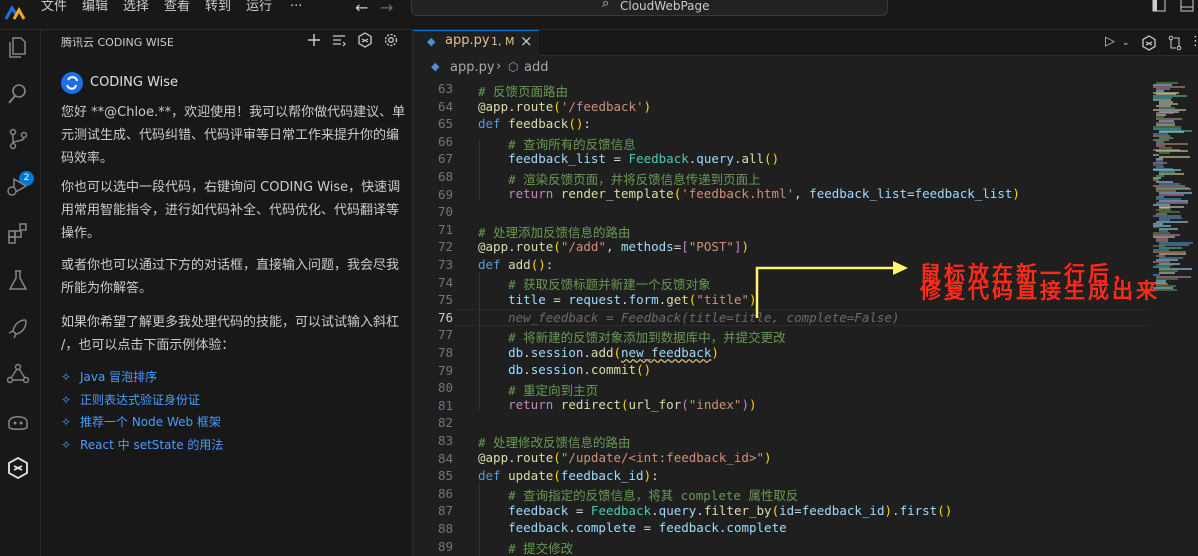 Image resolution: width=1198 pixels, height=556 pixels. Describe the element at coordinates (1187, 6) in the screenshot. I see `toggle-panel-icon` at that location.